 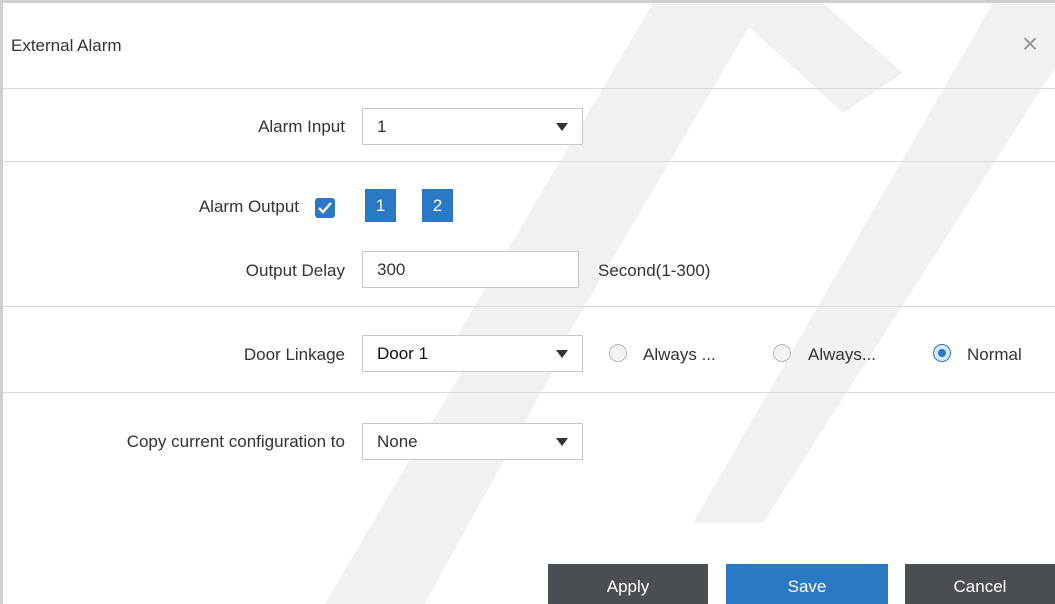 I want to click on door-linkage-value: Door 1, so click(x=403, y=353).